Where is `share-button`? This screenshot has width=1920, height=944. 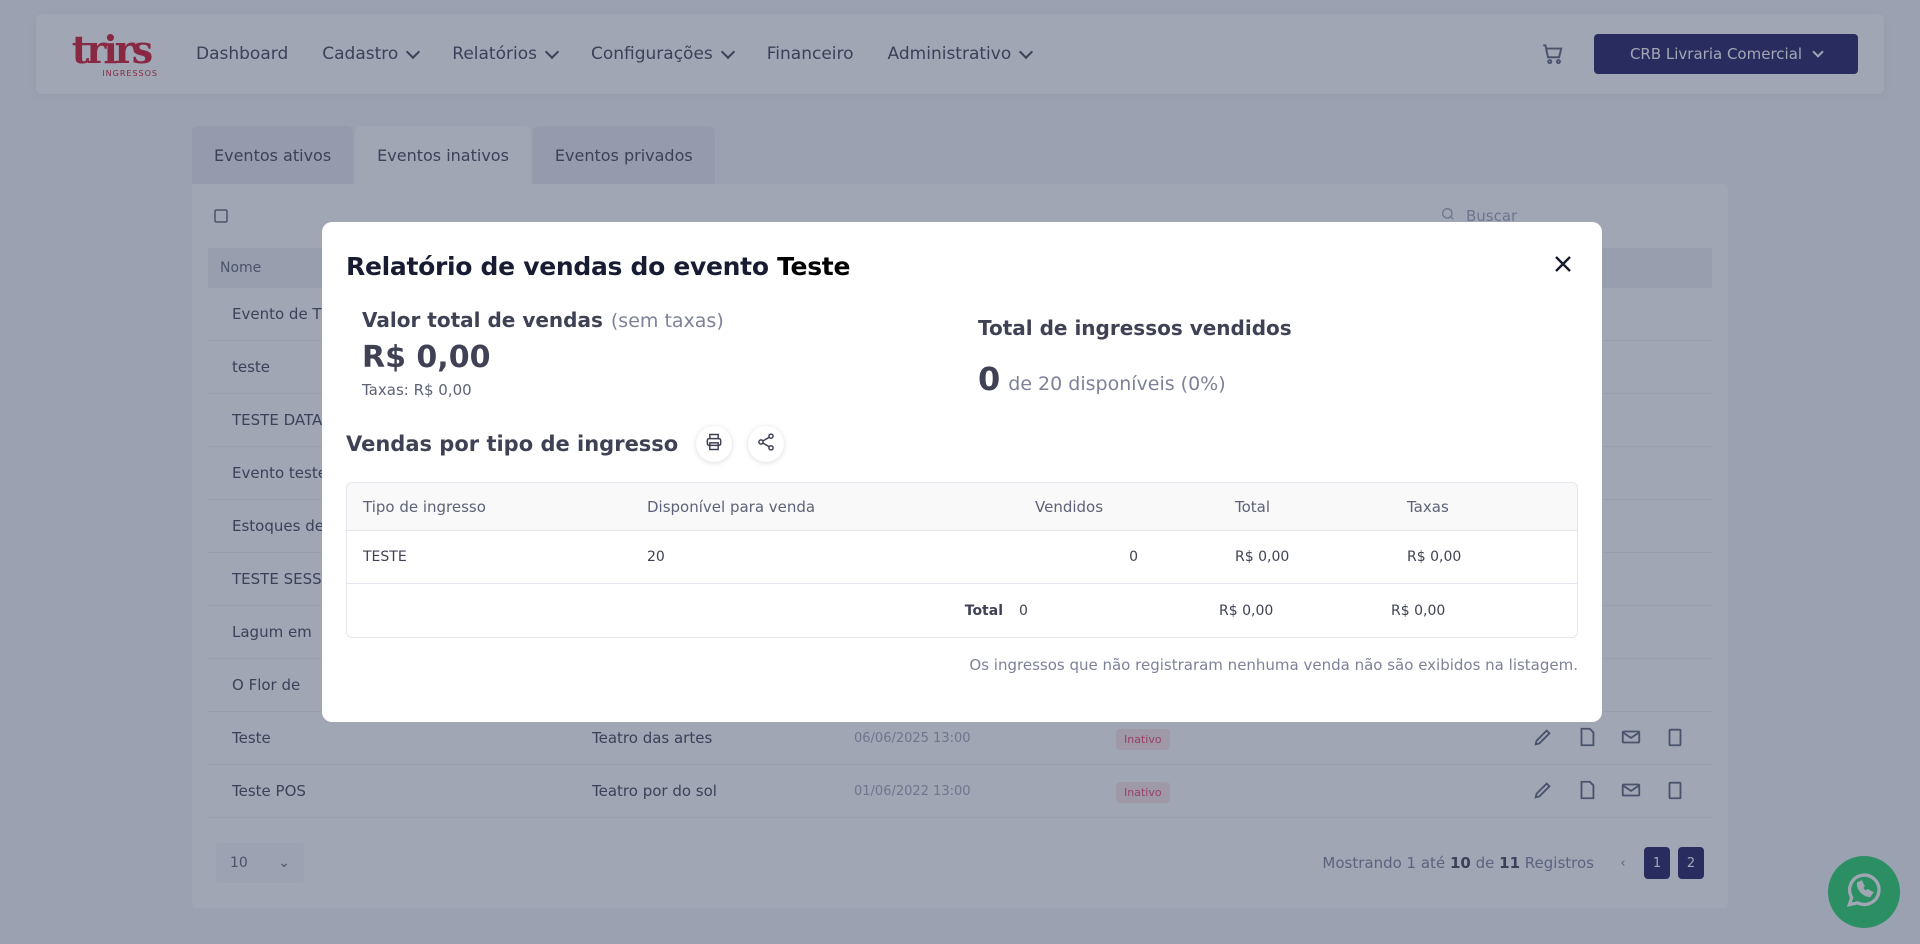
share-button is located at coordinates (766, 444).